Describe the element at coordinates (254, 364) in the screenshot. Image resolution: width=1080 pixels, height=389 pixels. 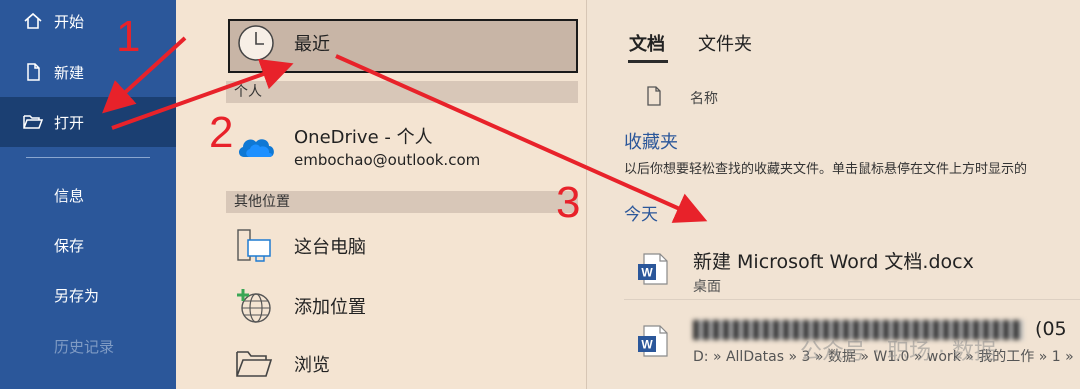
I see `browse-folder-icon` at that location.